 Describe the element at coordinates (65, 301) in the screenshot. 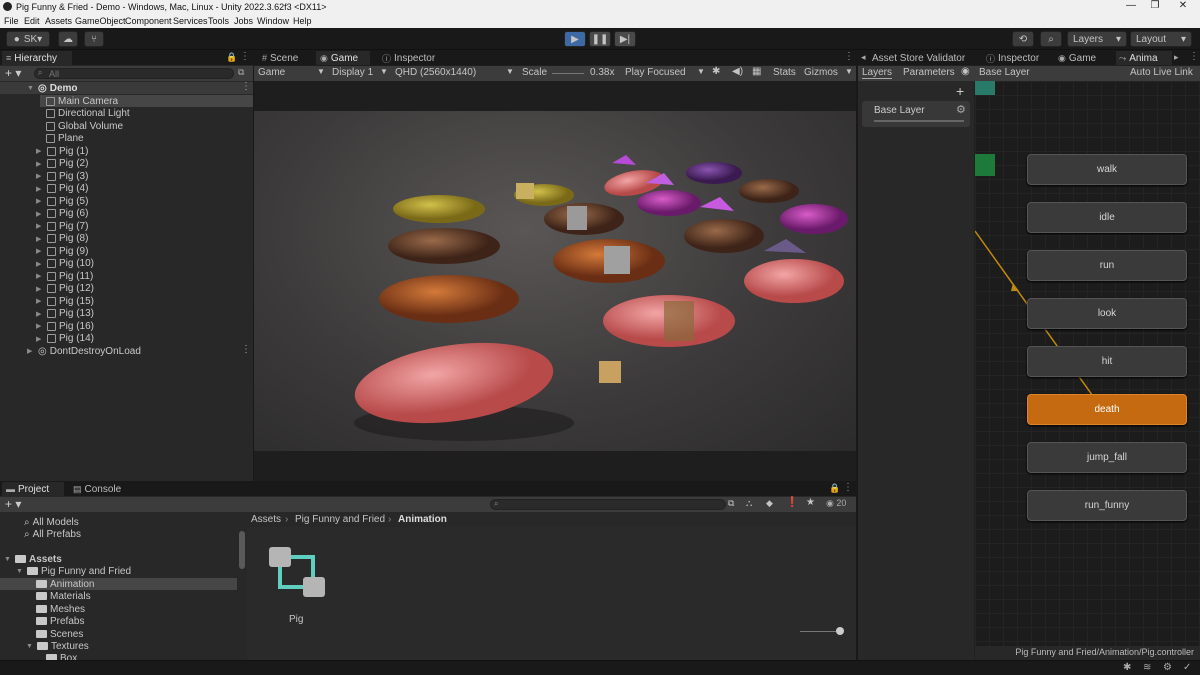

I see `hierarchy-item: ▶ Pig (15)` at that location.